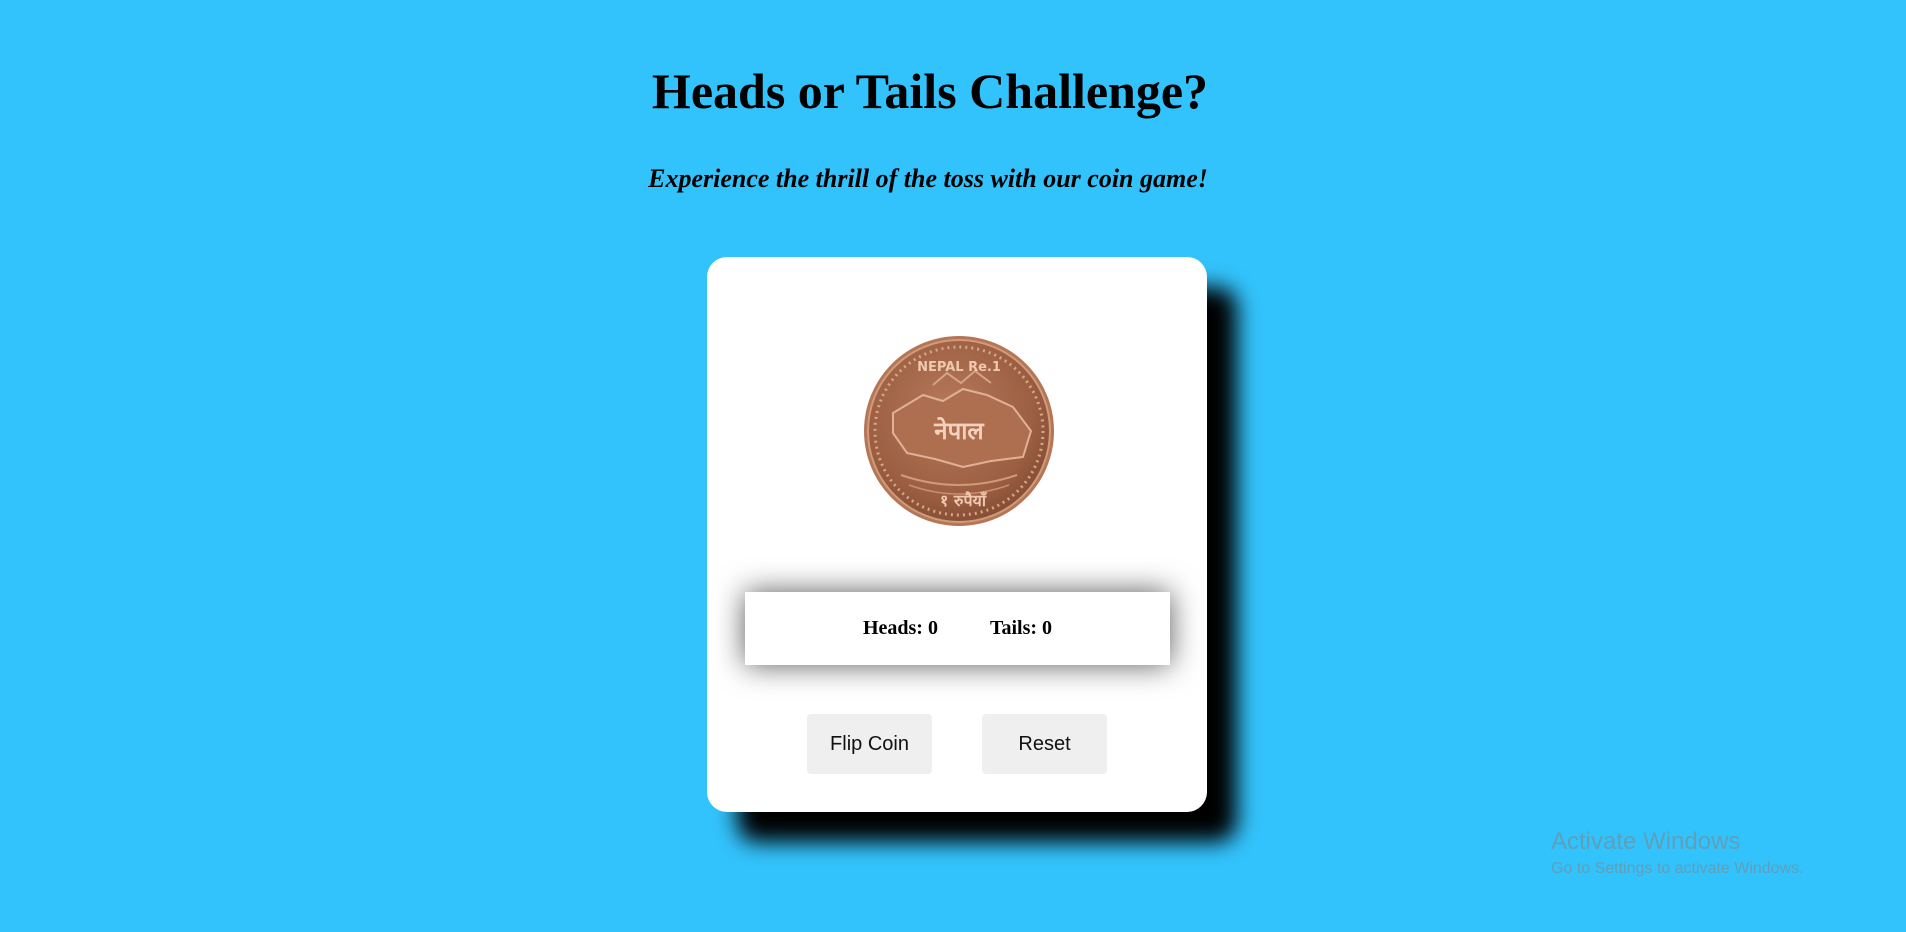 The width and height of the screenshot is (1906, 932). I want to click on watermark-subtitle: Go to Settings to activate Windows., so click(1677, 868).